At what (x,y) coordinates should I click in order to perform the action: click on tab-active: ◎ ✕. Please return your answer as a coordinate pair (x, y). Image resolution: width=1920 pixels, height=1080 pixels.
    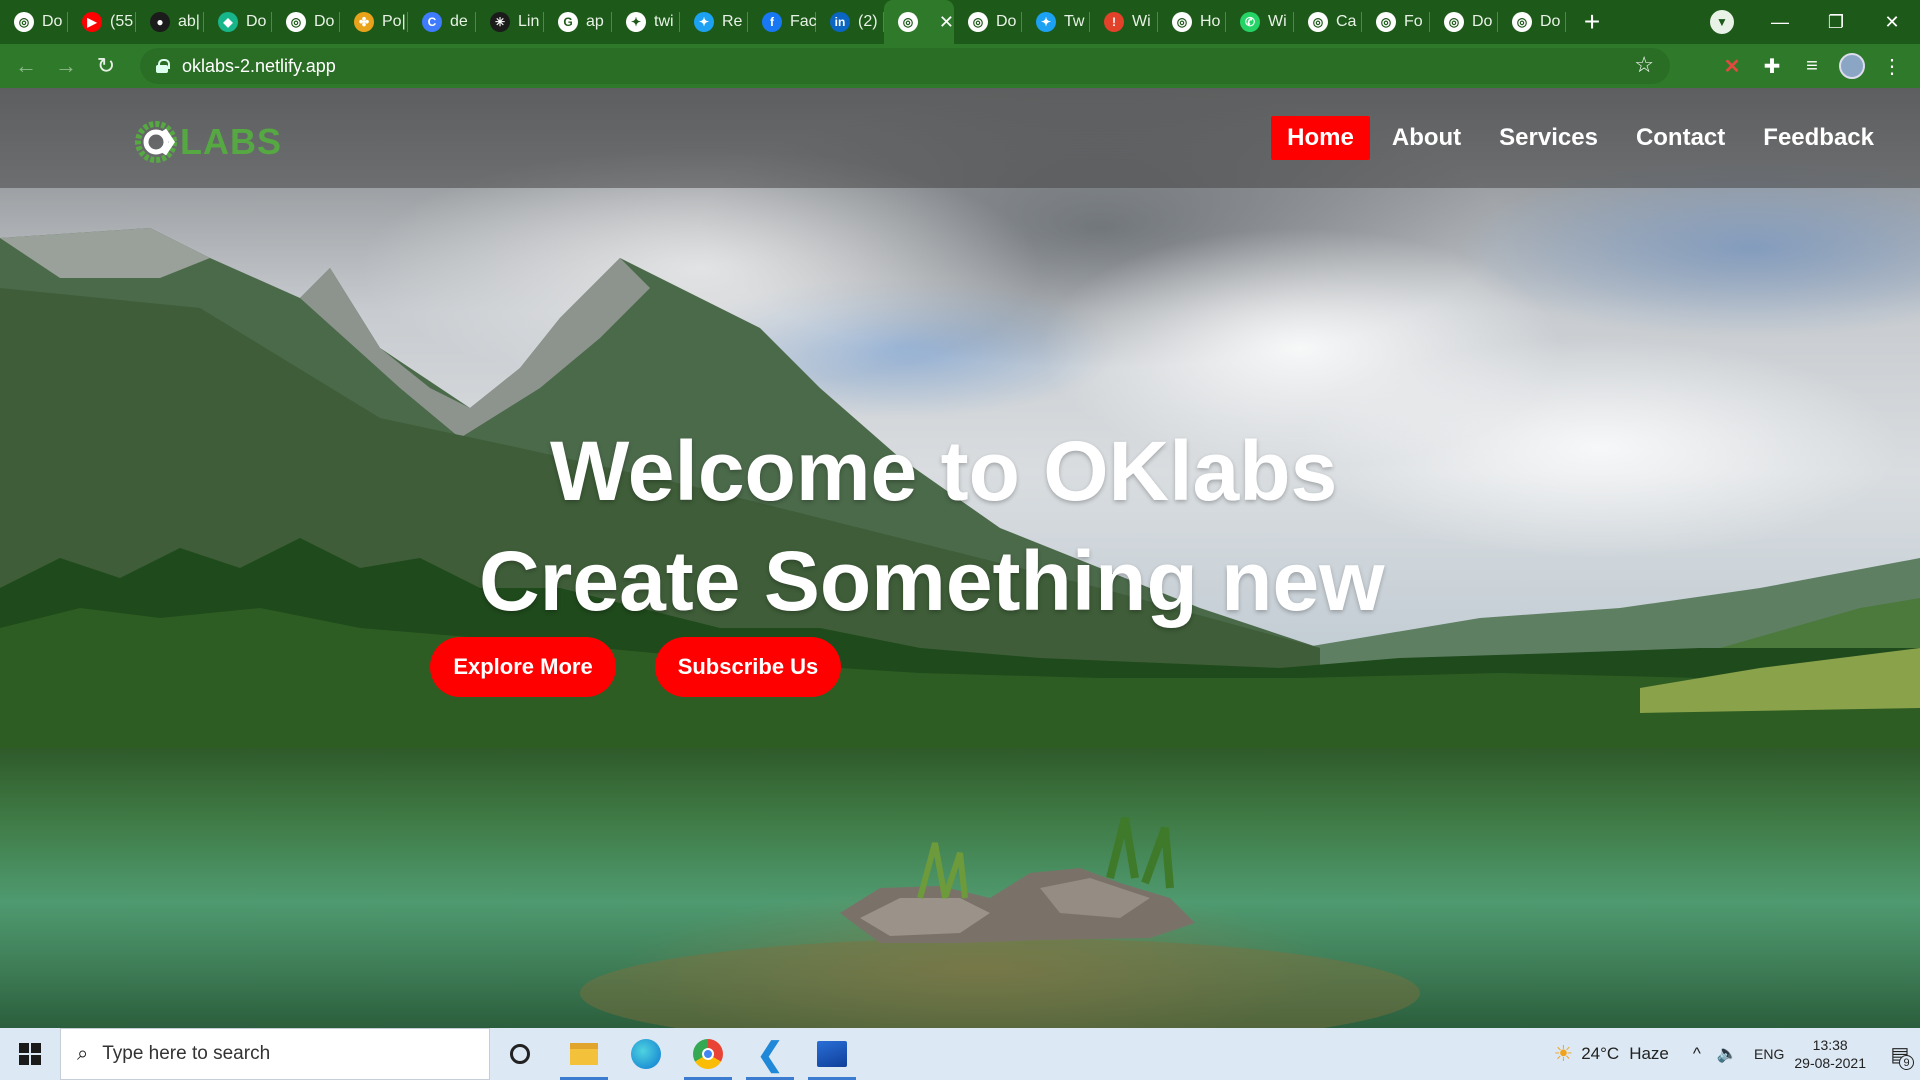
    Looking at the image, I should click on (919, 22).